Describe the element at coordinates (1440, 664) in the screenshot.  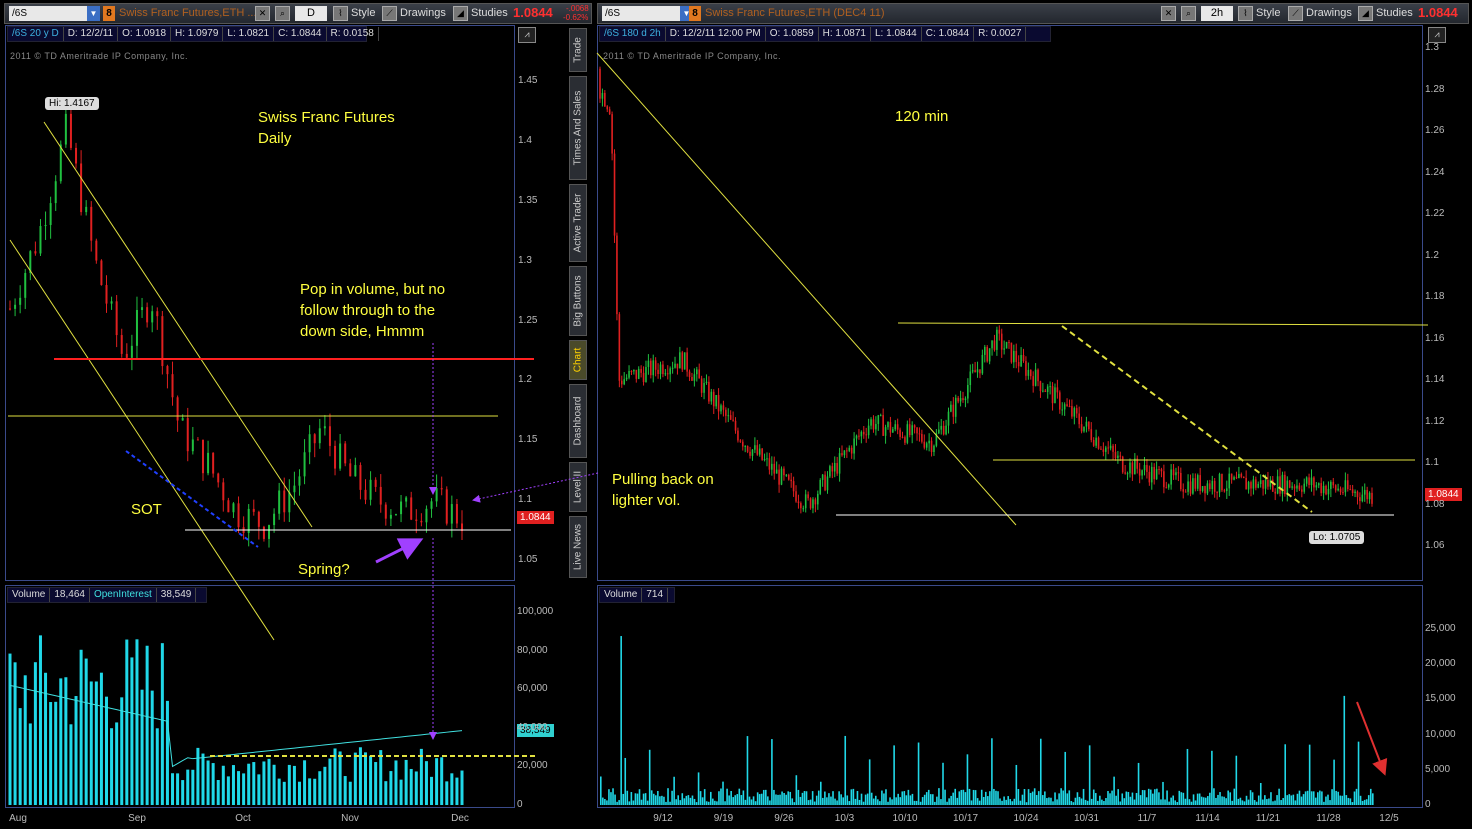
I see `right-volume-tick: 20,000` at that location.